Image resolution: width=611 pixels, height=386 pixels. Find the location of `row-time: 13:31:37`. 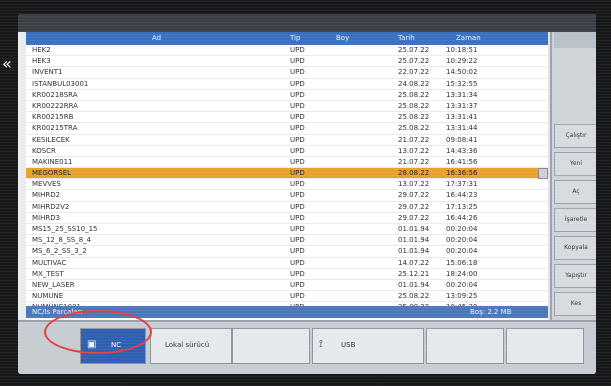

row-time: 13:31:37 is located at coordinates (462, 105).